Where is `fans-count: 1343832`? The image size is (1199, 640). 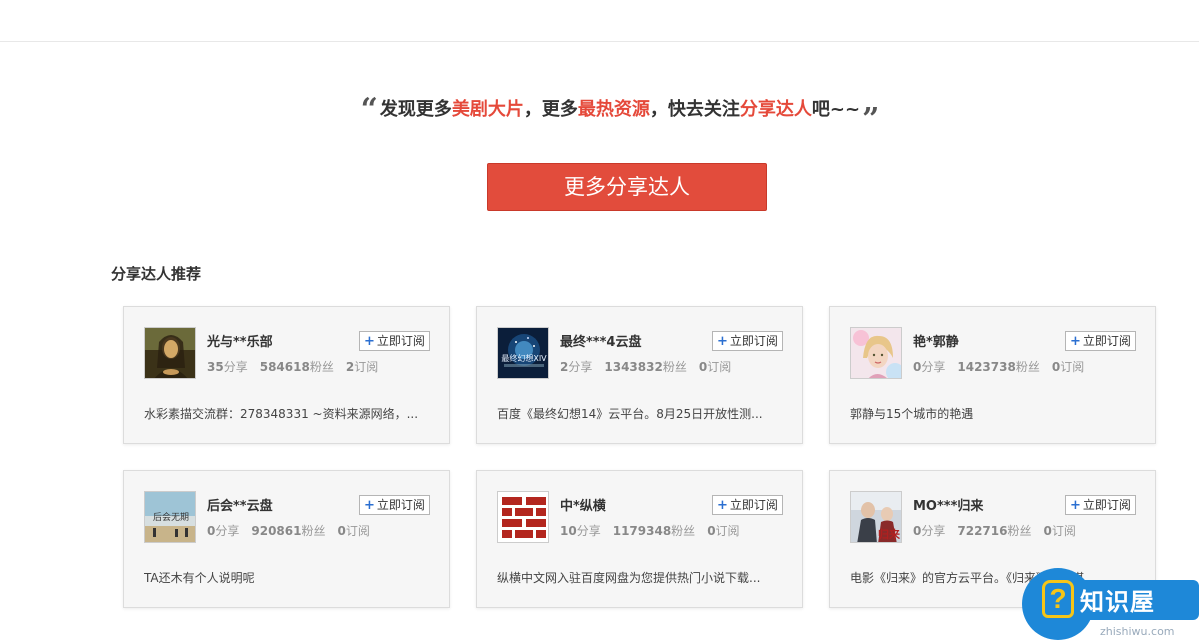 fans-count: 1343832 is located at coordinates (633, 367).